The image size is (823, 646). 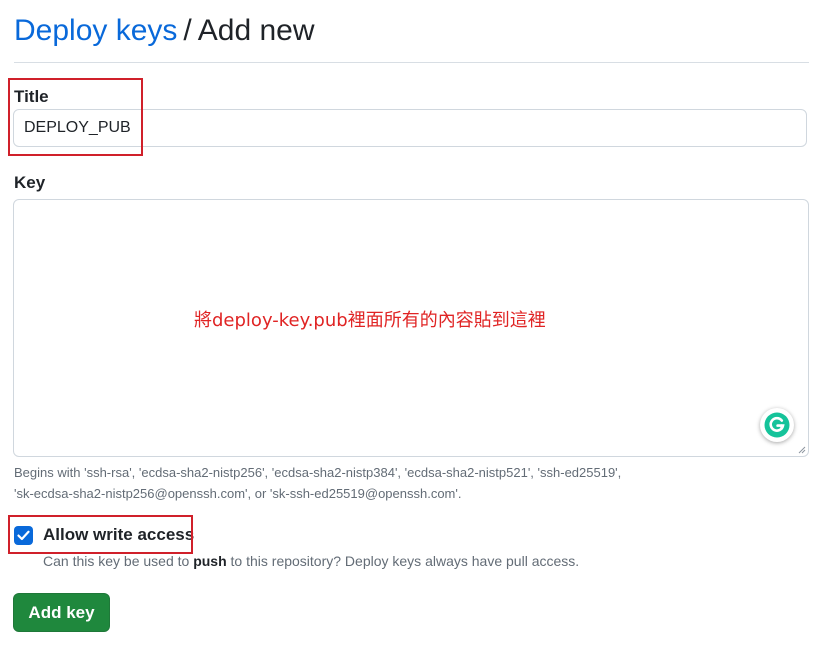 I want to click on resize-grip-icon, so click(x=802, y=450).